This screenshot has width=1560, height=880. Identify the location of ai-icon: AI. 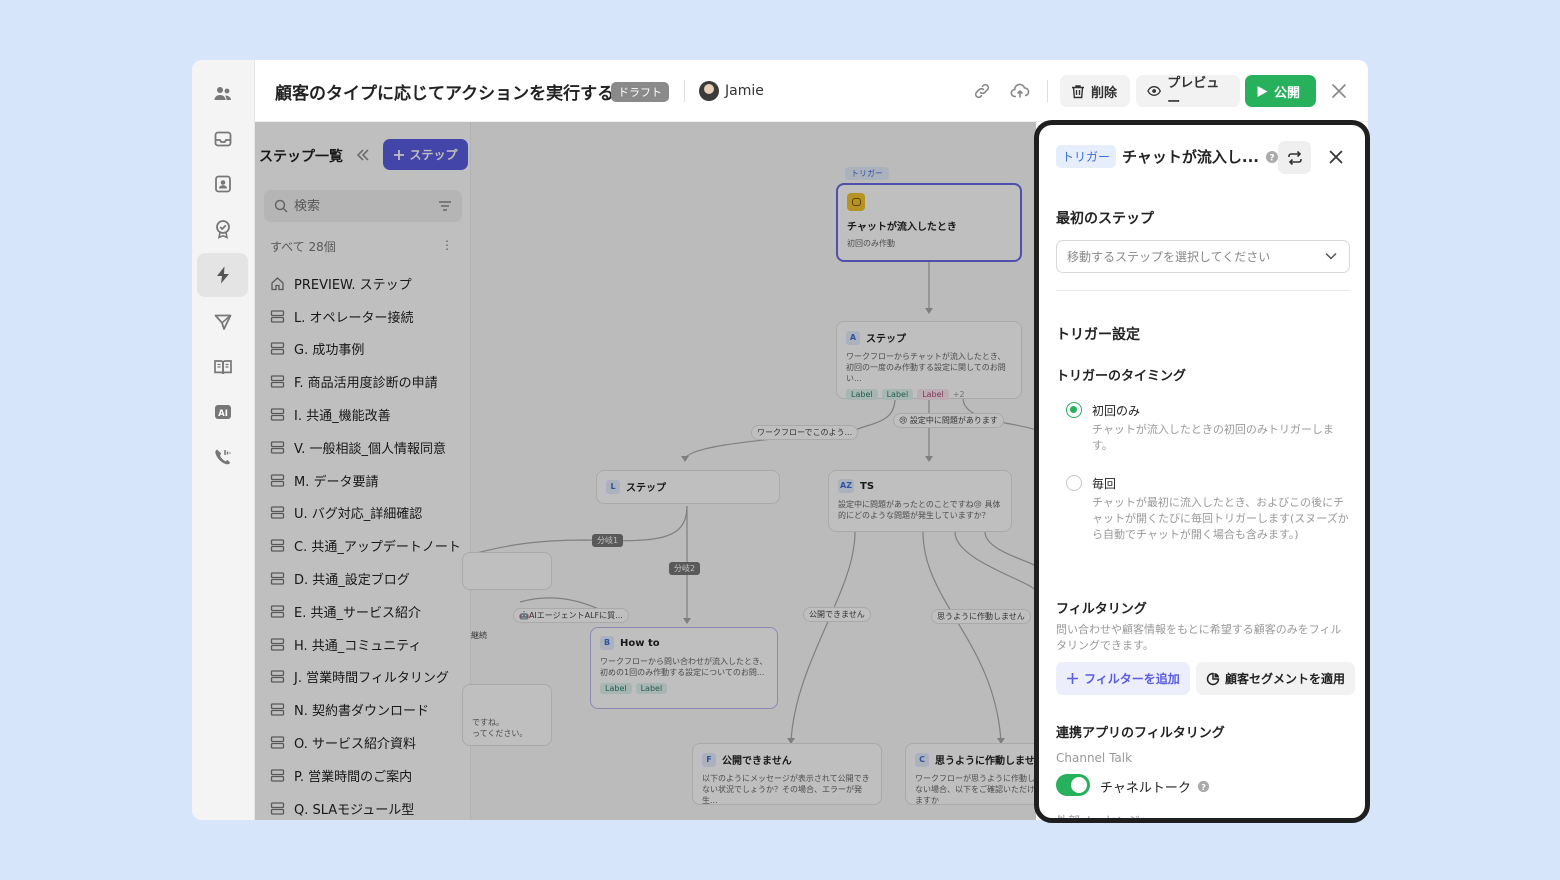
(222, 412).